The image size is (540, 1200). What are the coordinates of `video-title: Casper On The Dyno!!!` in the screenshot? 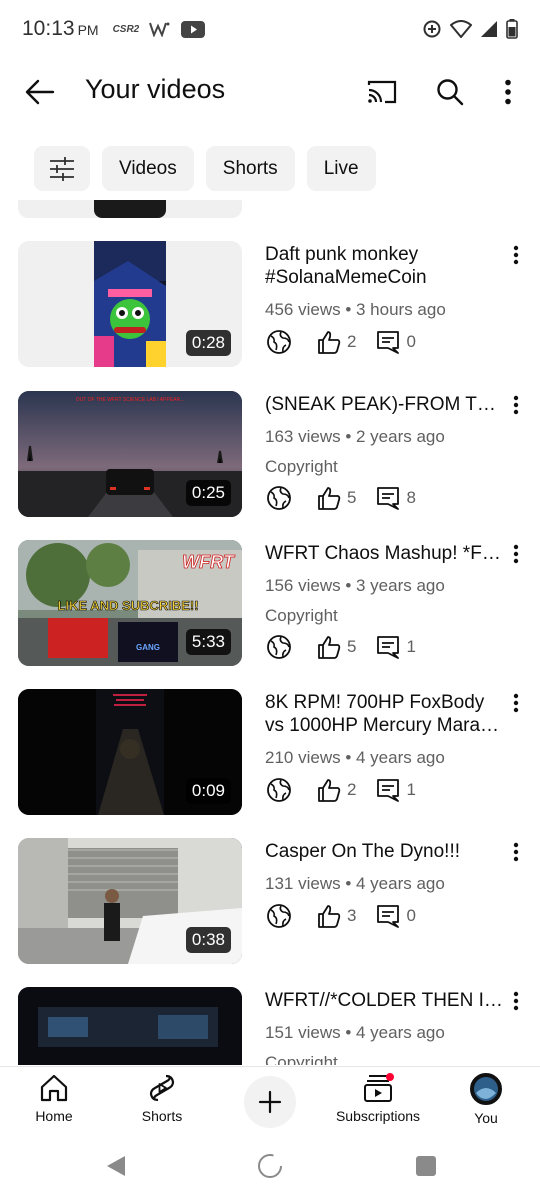 It's located at (385, 851).